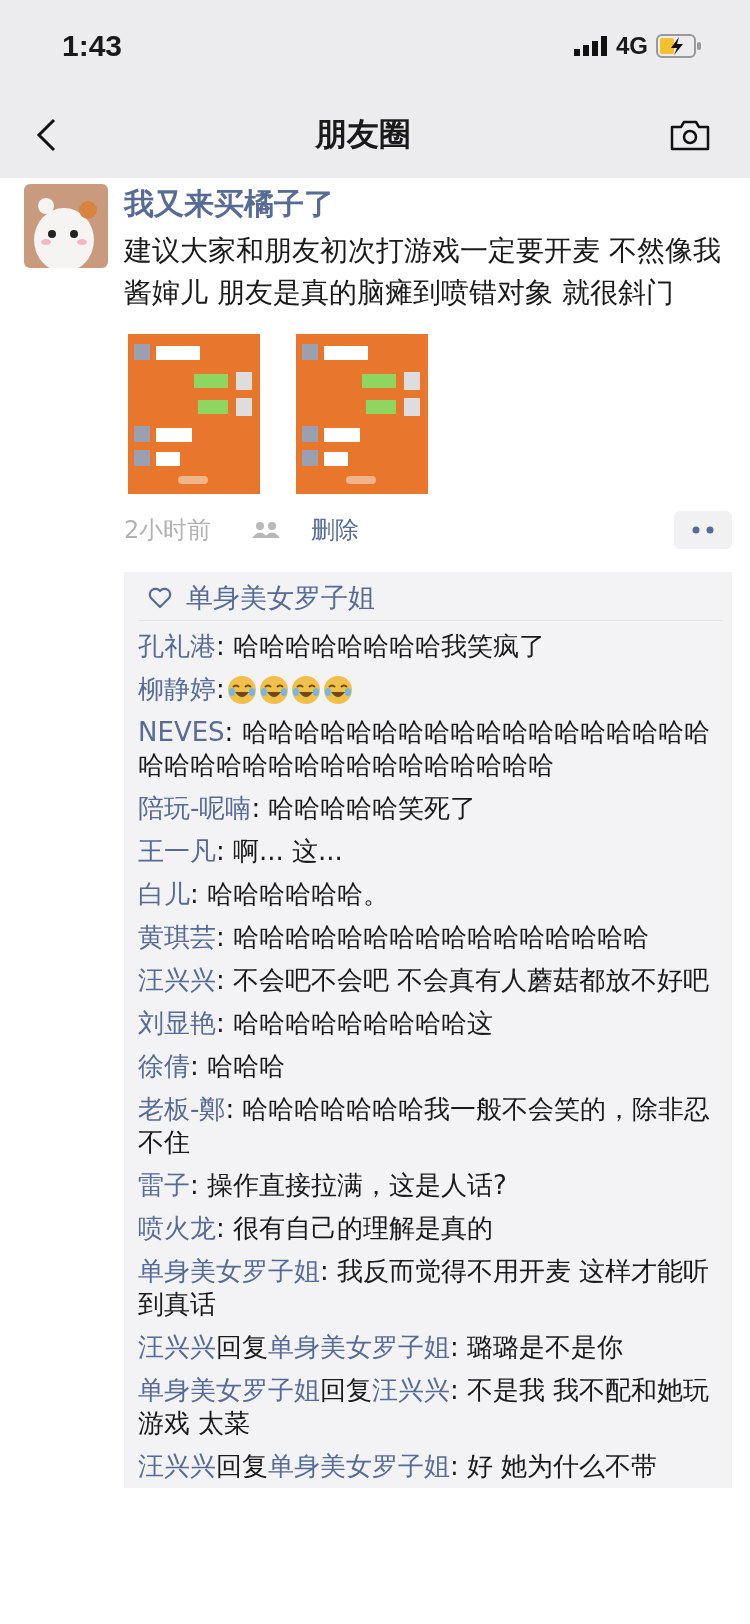 The image size is (750, 1624). I want to click on commenter-name-link: 王一凡, so click(177, 851).